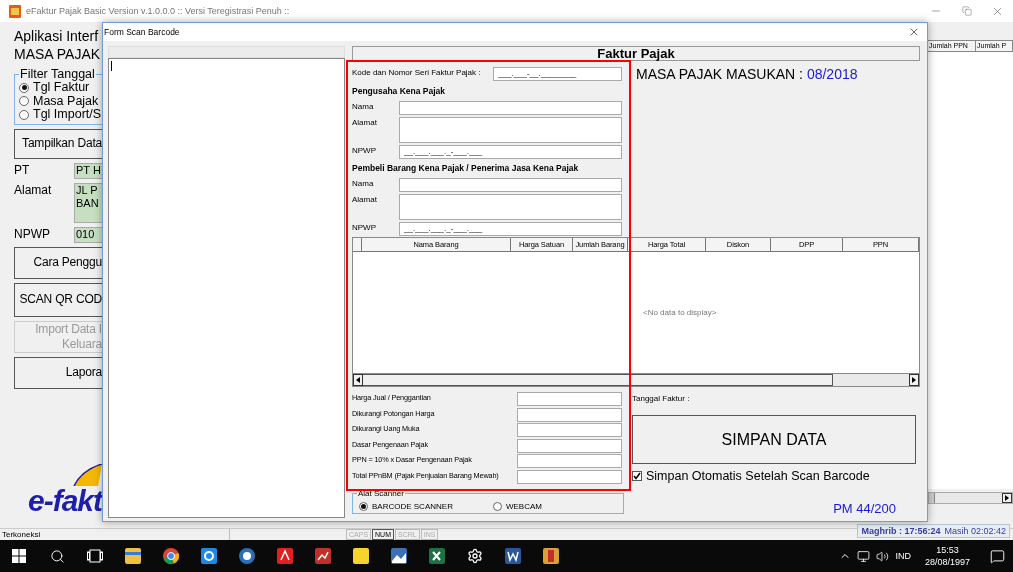 The height and width of the screenshot is (572, 1013). Describe the element at coordinates (774, 439) in the screenshot. I see `save-button: SIMPAN DATA` at that location.